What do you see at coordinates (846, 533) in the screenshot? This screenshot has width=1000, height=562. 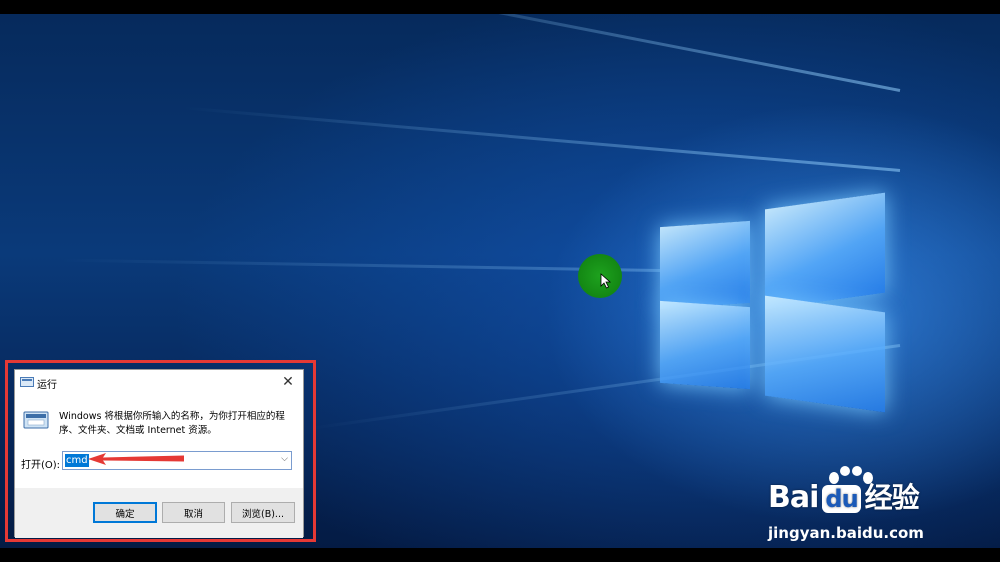 I see `watermark-url: jingyan.baidu.com` at bounding box center [846, 533].